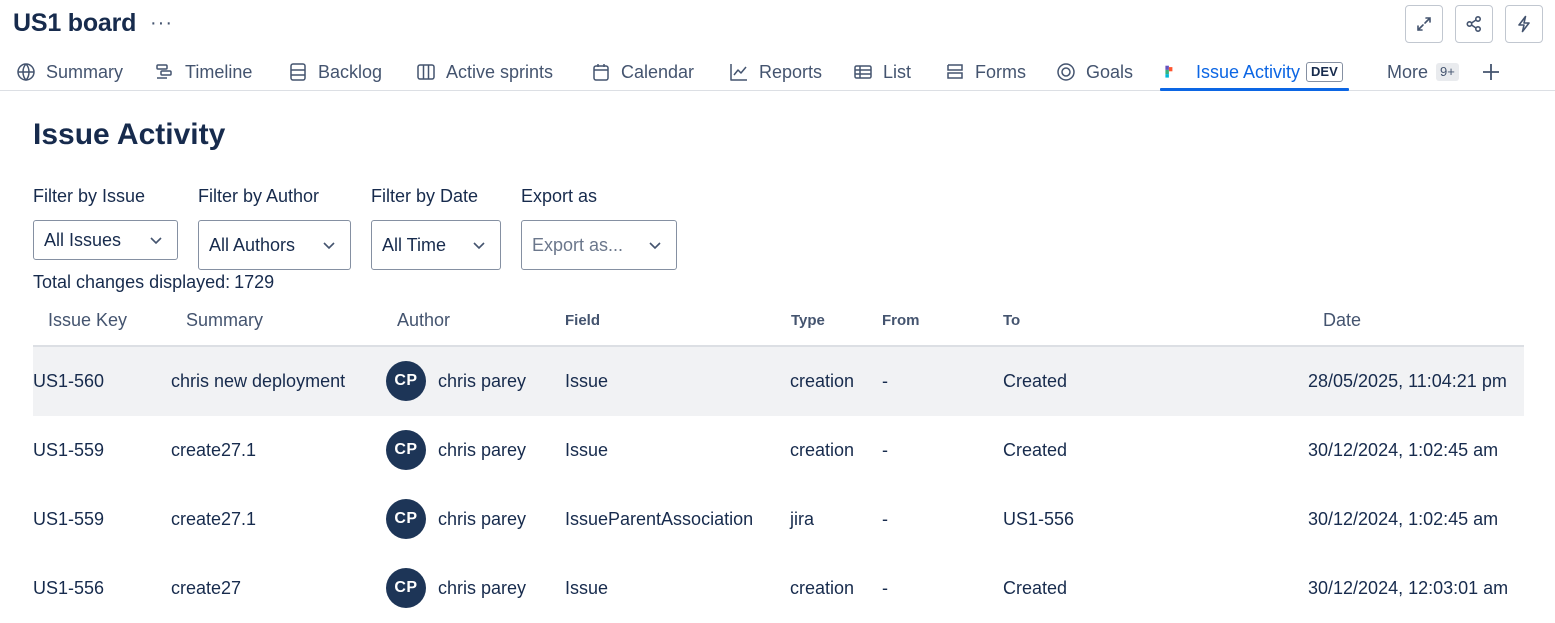 The height and width of the screenshot is (623, 1555). What do you see at coordinates (214, 450) in the screenshot?
I see `issue-summary: create27.1` at bounding box center [214, 450].